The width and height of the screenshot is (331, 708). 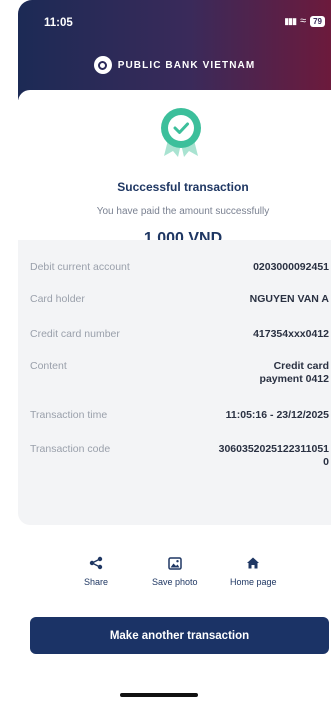 I want to click on detail-label: Debit current account, so click(x=80, y=267).